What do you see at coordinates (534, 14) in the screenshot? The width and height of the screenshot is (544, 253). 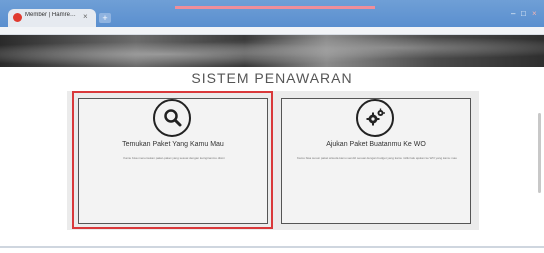 I see `close-window-button: ×` at bounding box center [534, 14].